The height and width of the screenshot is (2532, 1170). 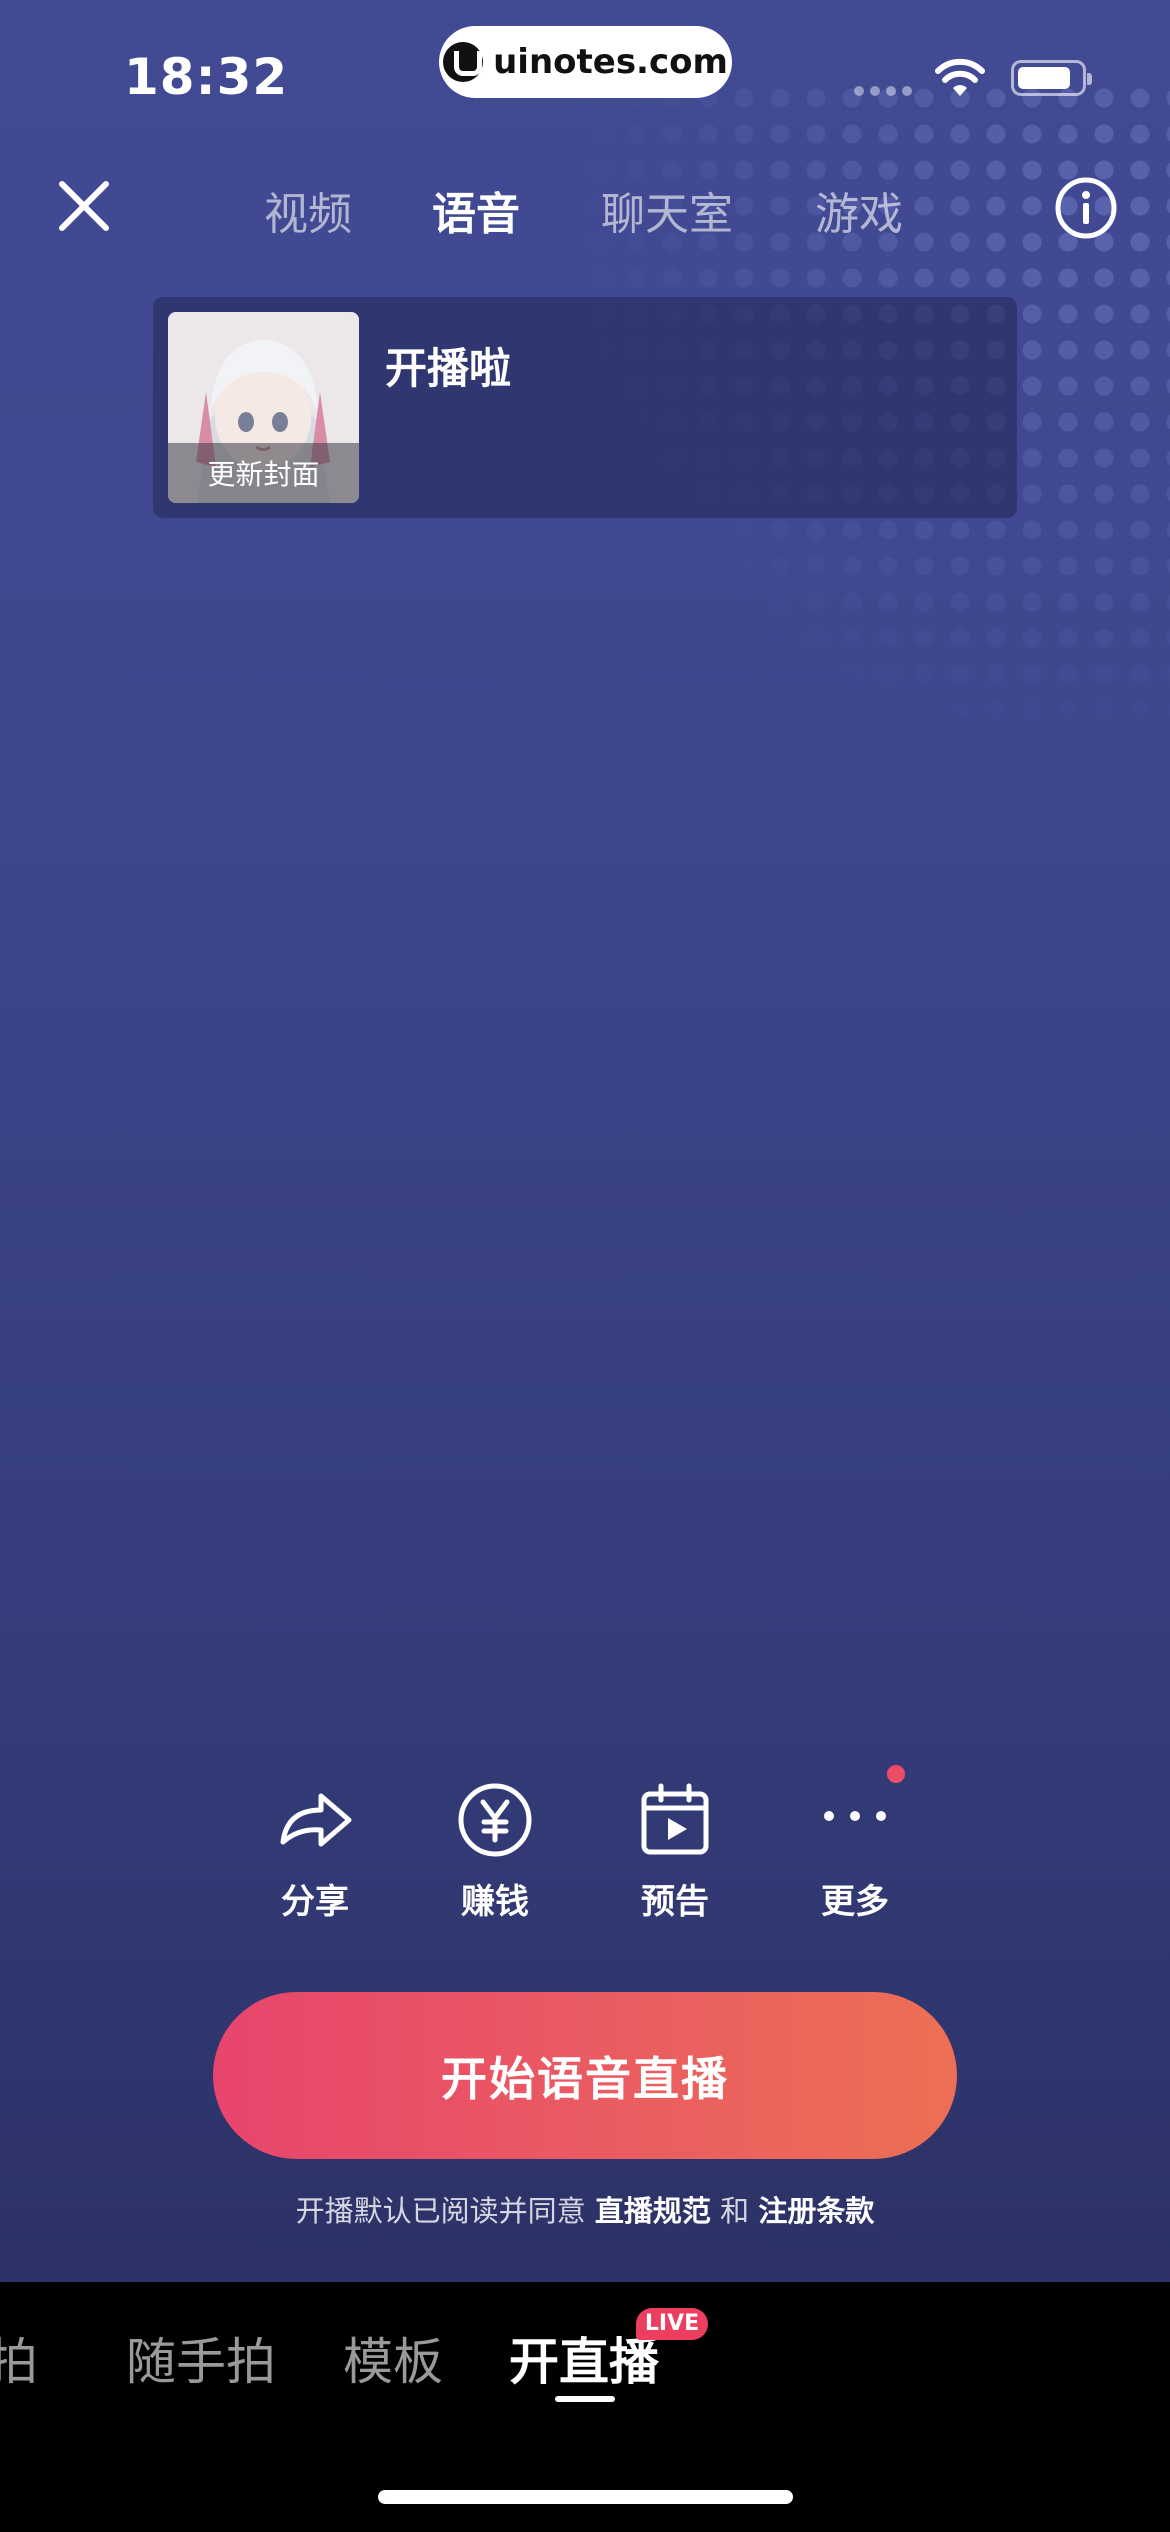 What do you see at coordinates (1051, 78) in the screenshot?
I see `battery-icon` at bounding box center [1051, 78].